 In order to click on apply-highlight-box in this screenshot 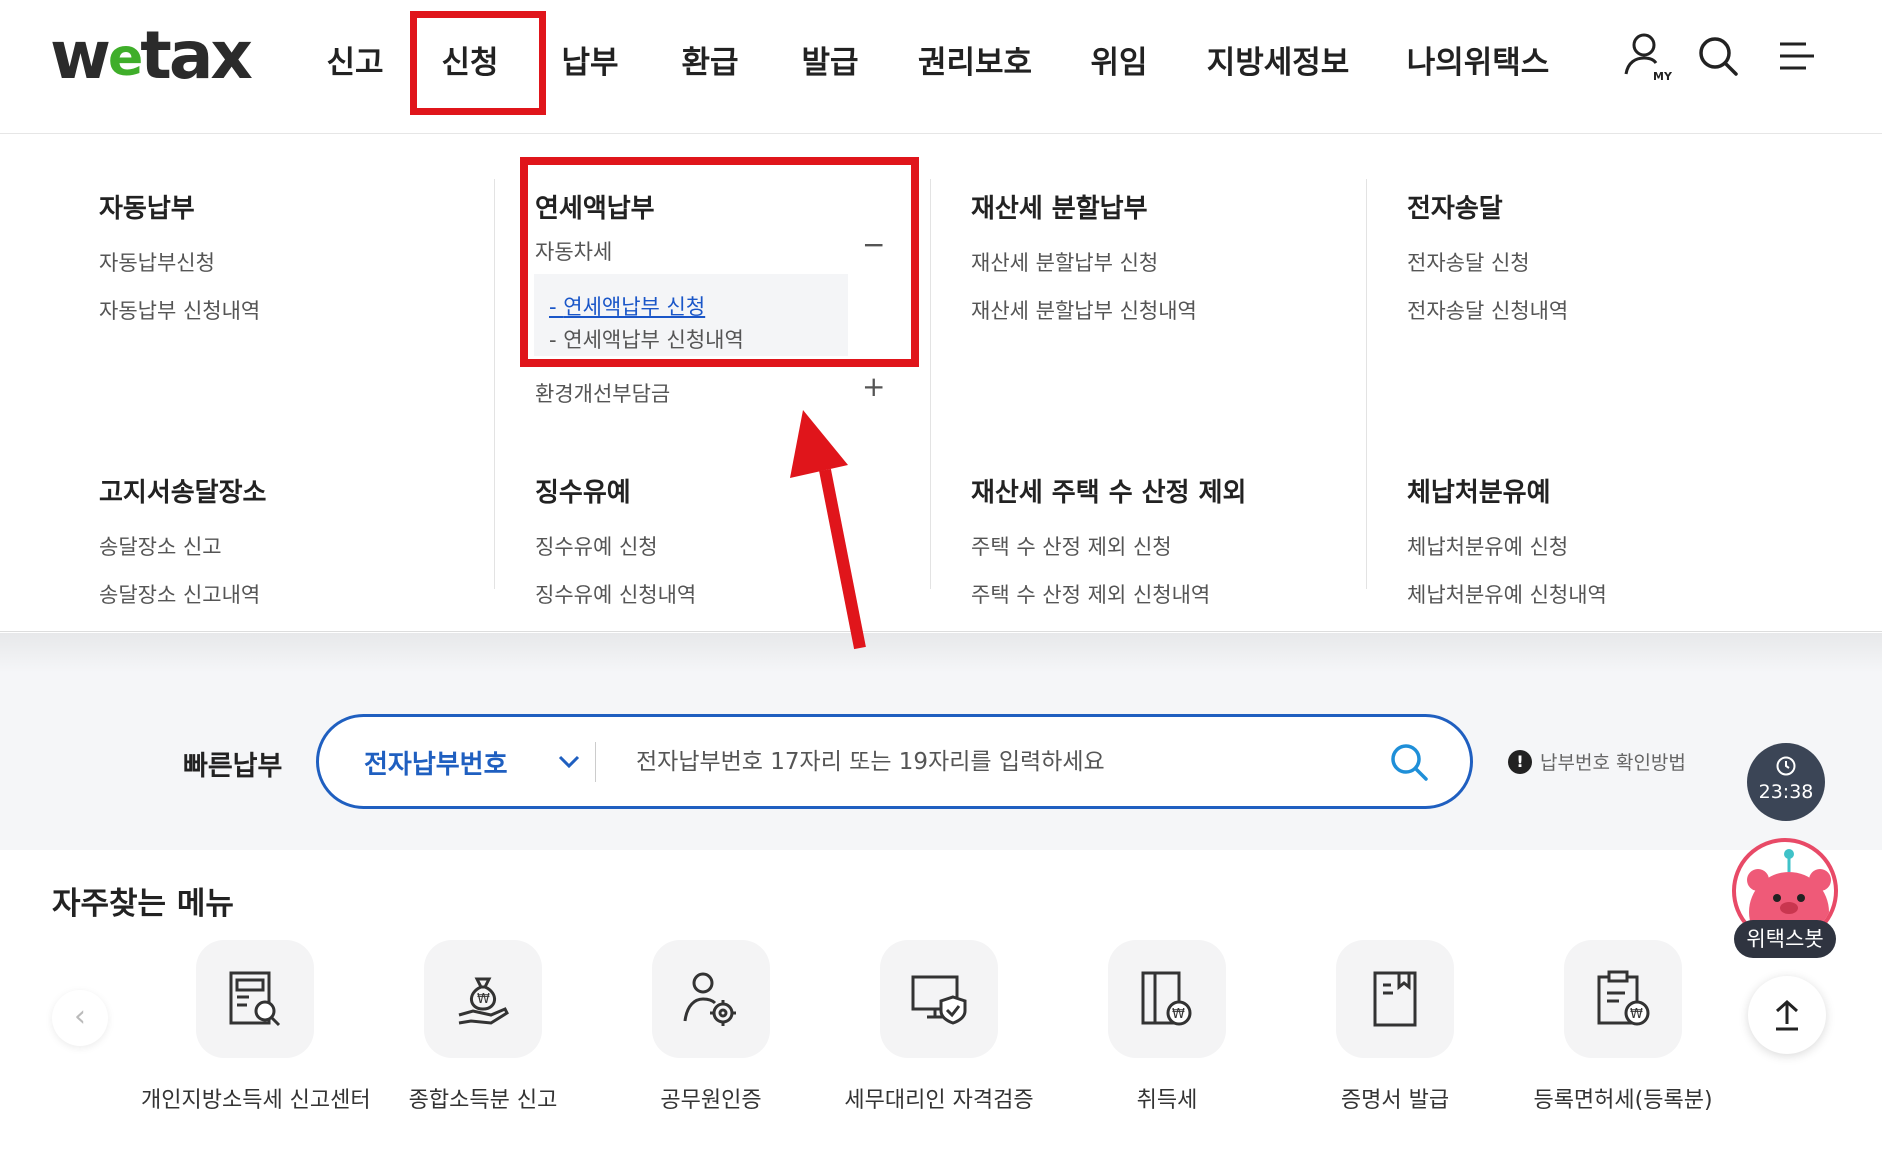, I will do `click(478, 63)`.